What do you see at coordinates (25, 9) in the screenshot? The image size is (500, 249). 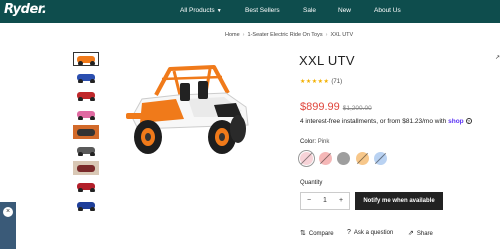 I see `brand-logo: Ryder.` at bounding box center [25, 9].